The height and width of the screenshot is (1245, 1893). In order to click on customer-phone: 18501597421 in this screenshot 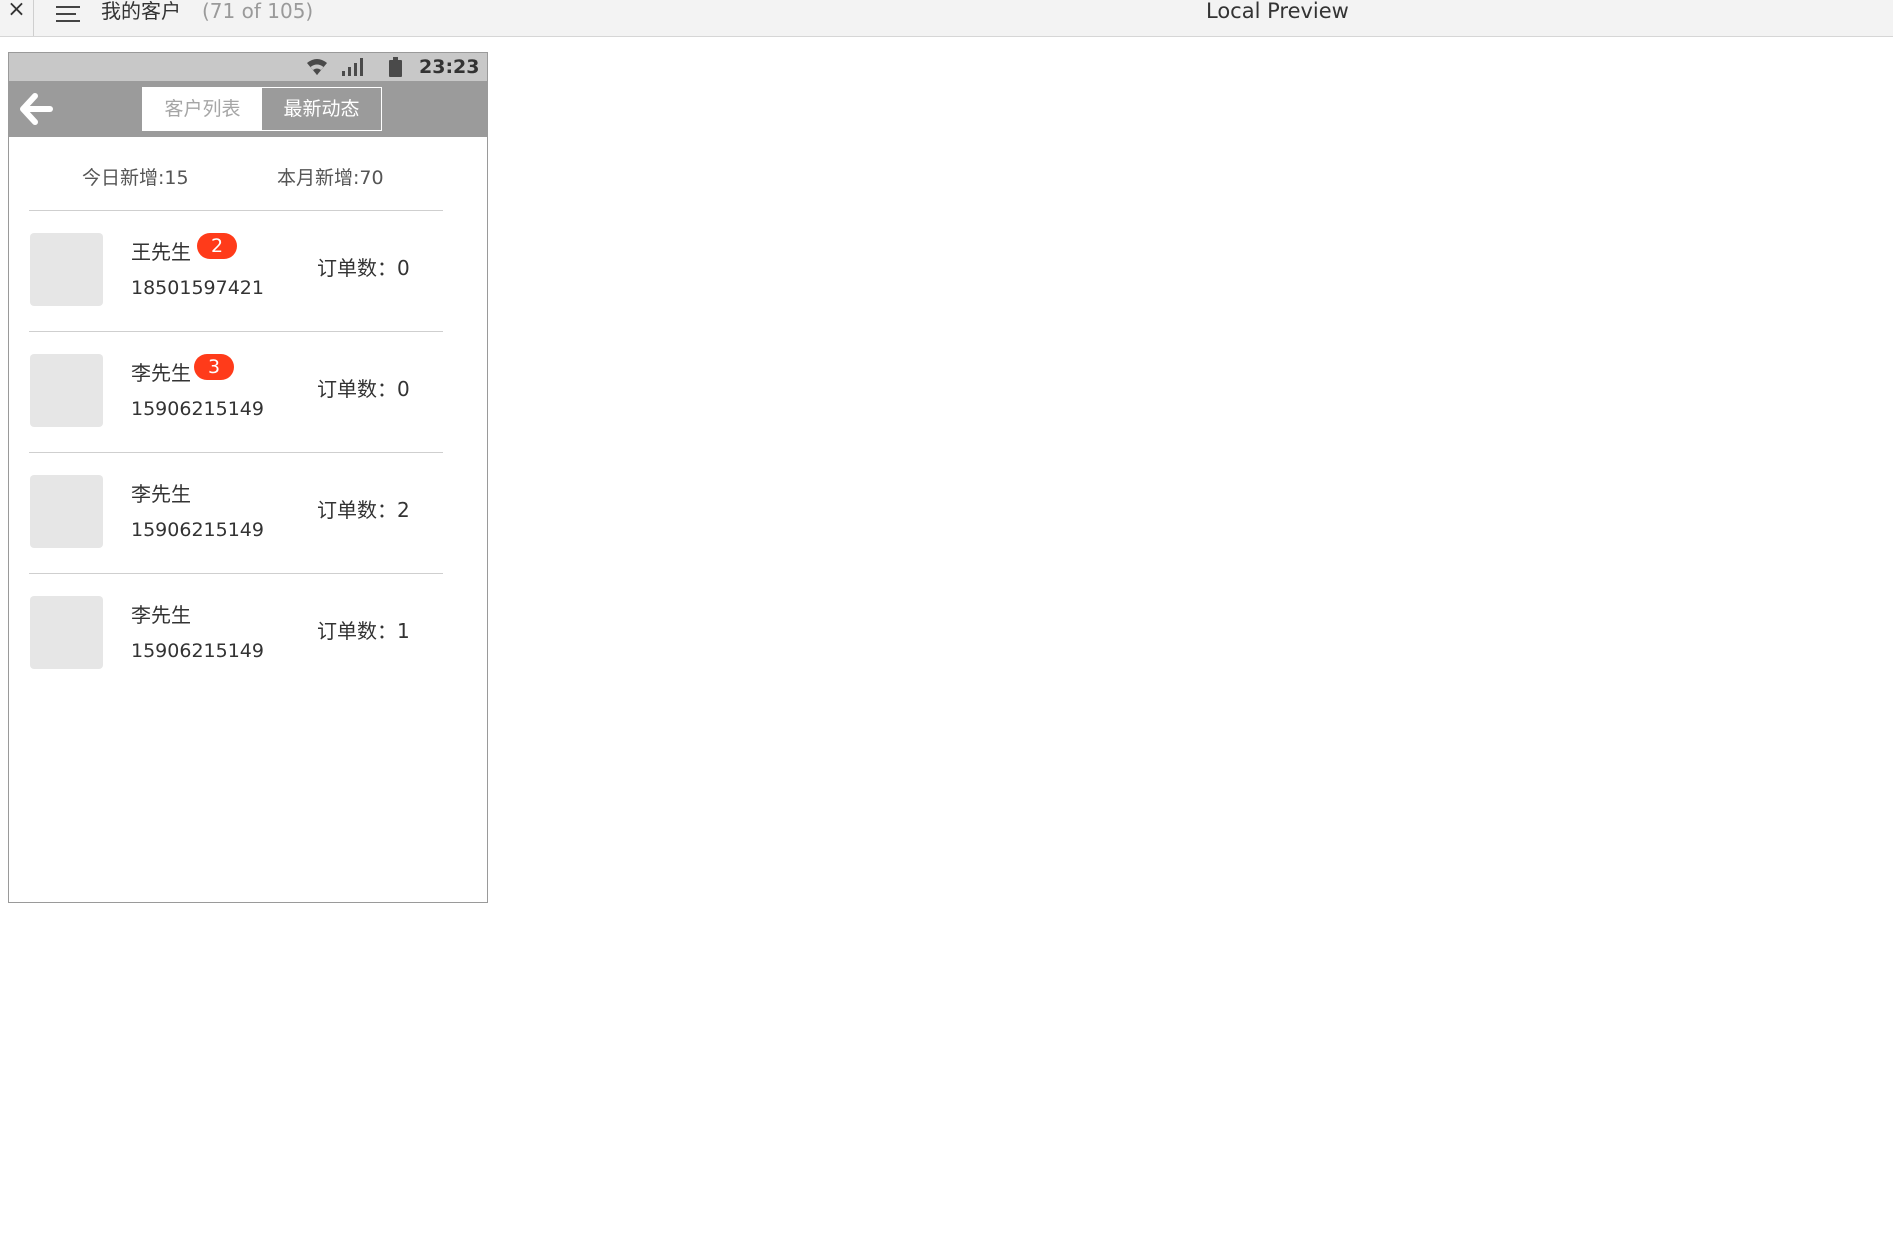, I will do `click(197, 288)`.